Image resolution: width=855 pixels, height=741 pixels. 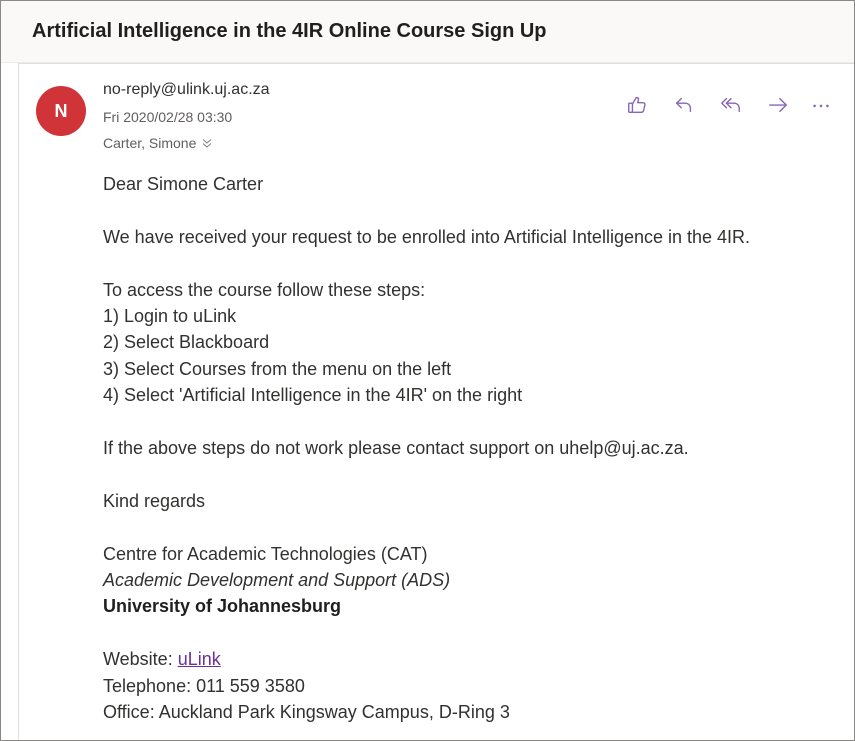 I want to click on website-line: Website: uLink, so click(x=473, y=659).